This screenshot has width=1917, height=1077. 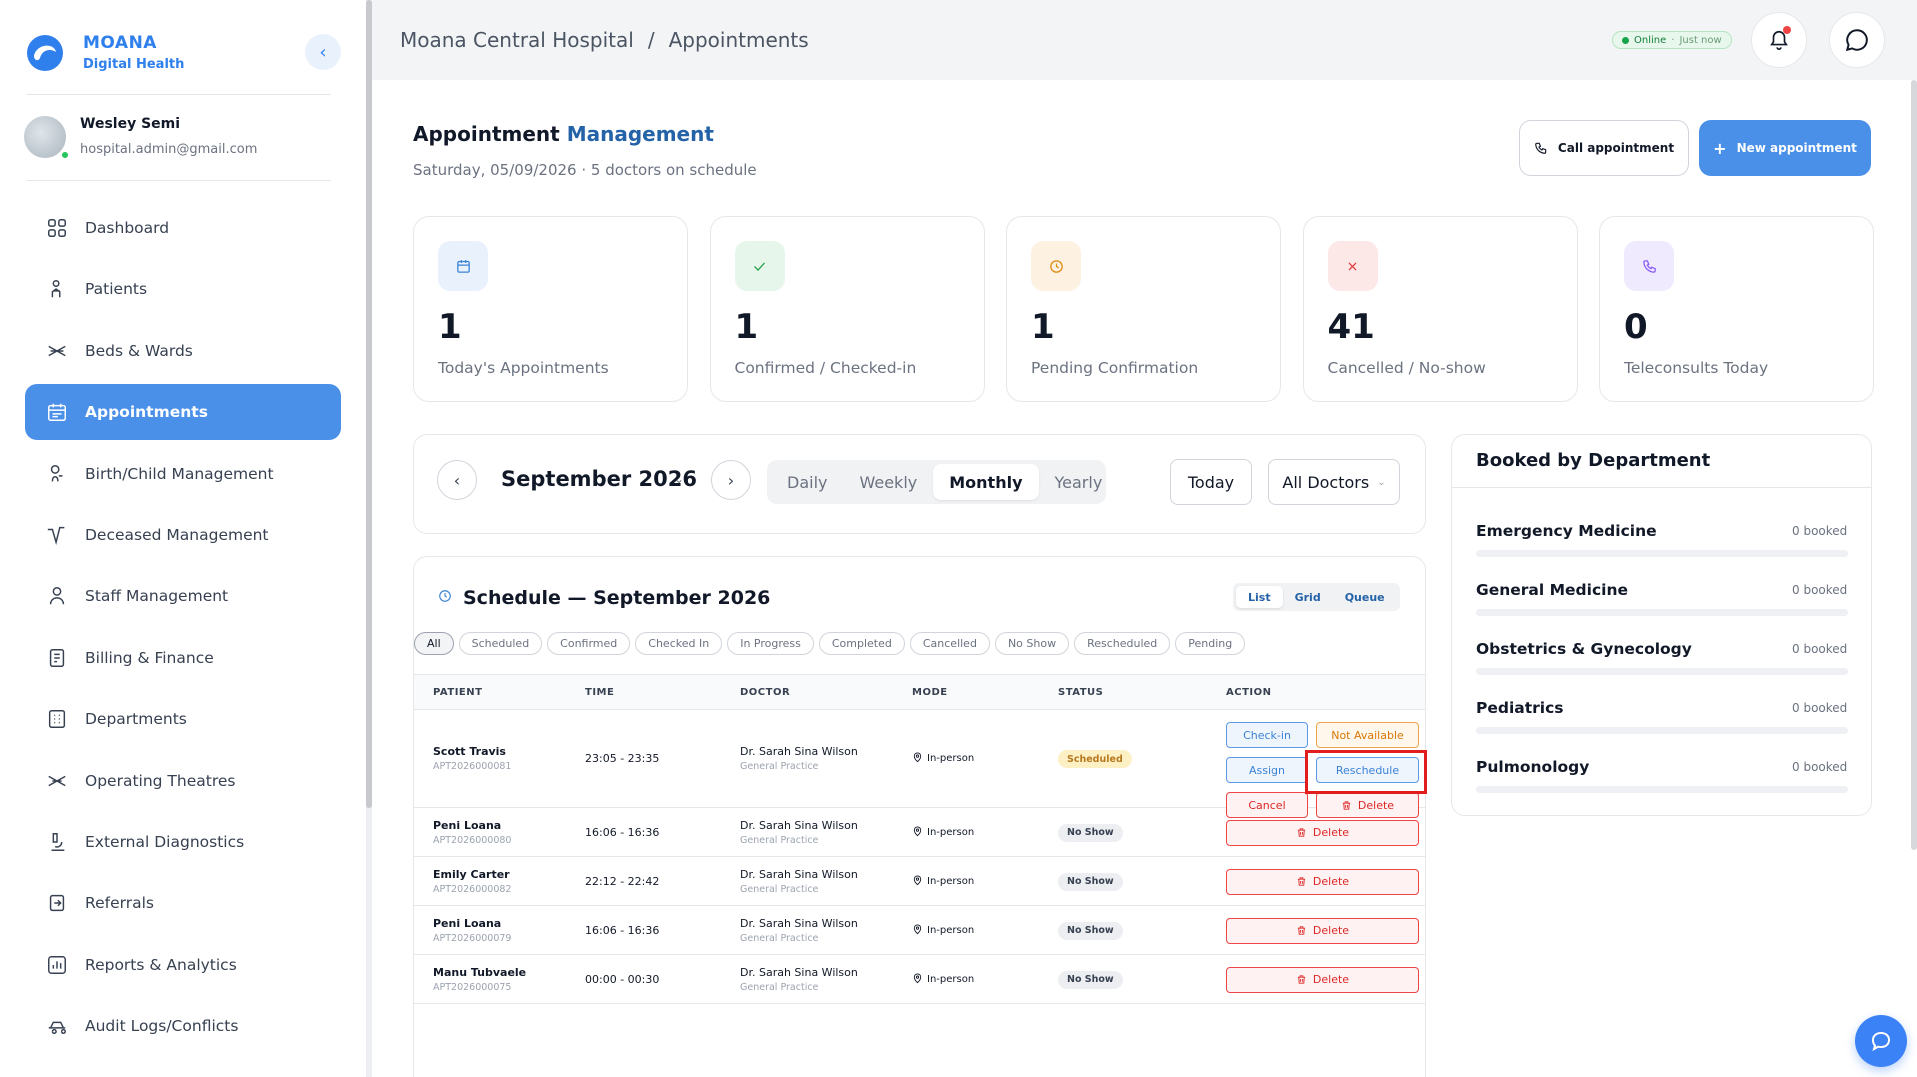 I want to click on sidebar-item-beds-wards: Beds & Wards, so click(x=183, y=351).